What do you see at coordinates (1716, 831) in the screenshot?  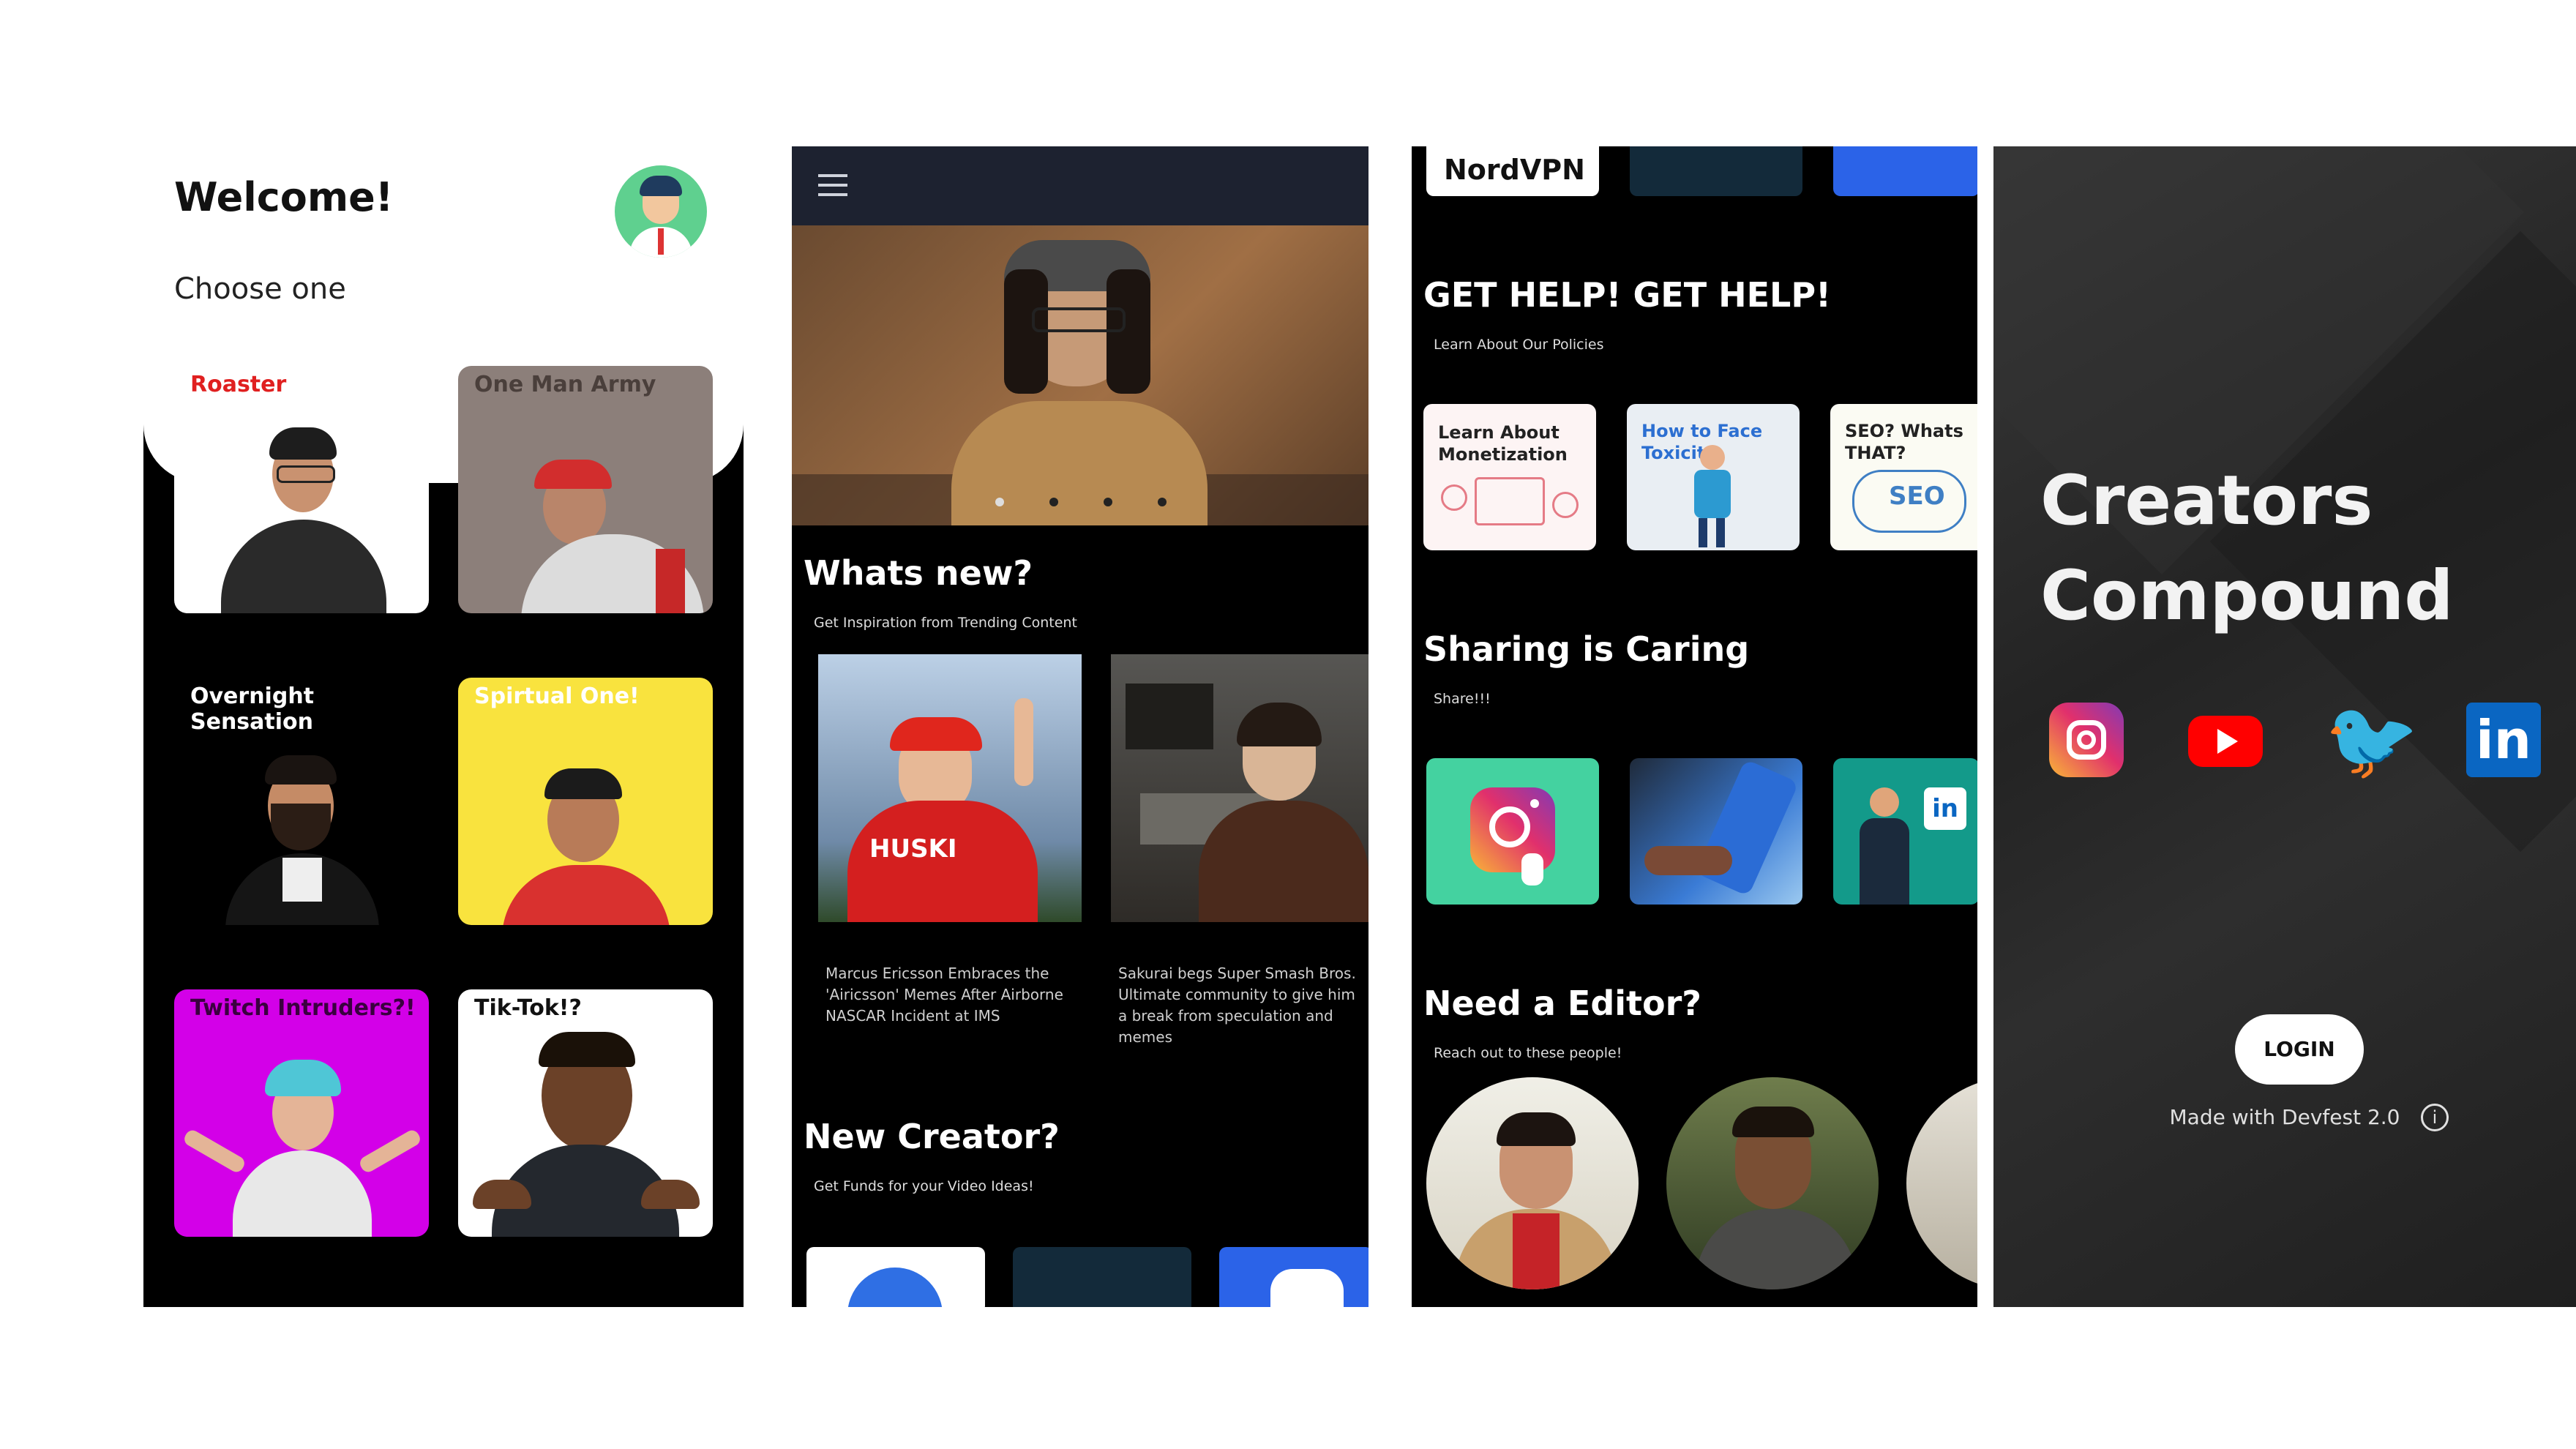 I see `share-card-twitter` at bounding box center [1716, 831].